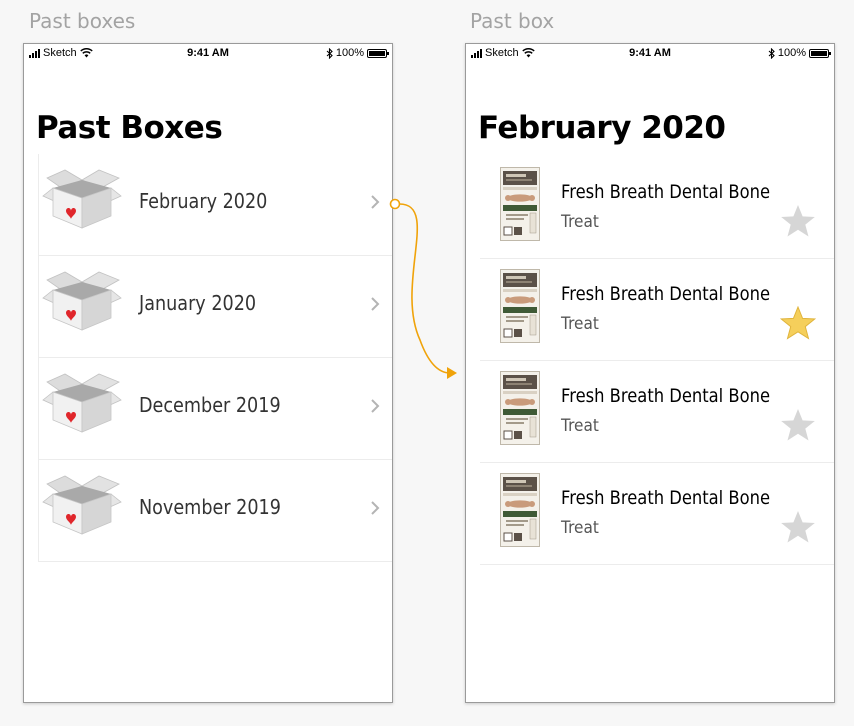 Image resolution: width=854 pixels, height=726 pixels. What do you see at coordinates (198, 303) in the screenshot?
I see `past-box-label: January 2020` at bounding box center [198, 303].